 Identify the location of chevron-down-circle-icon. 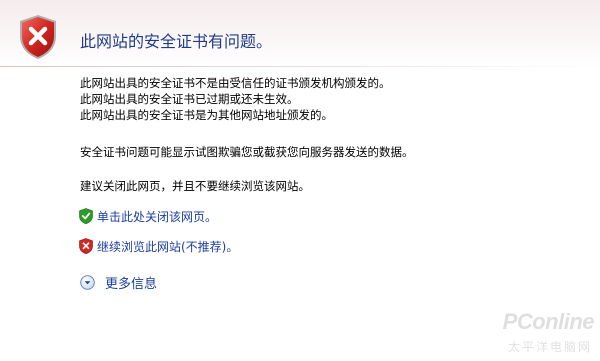
(87, 282).